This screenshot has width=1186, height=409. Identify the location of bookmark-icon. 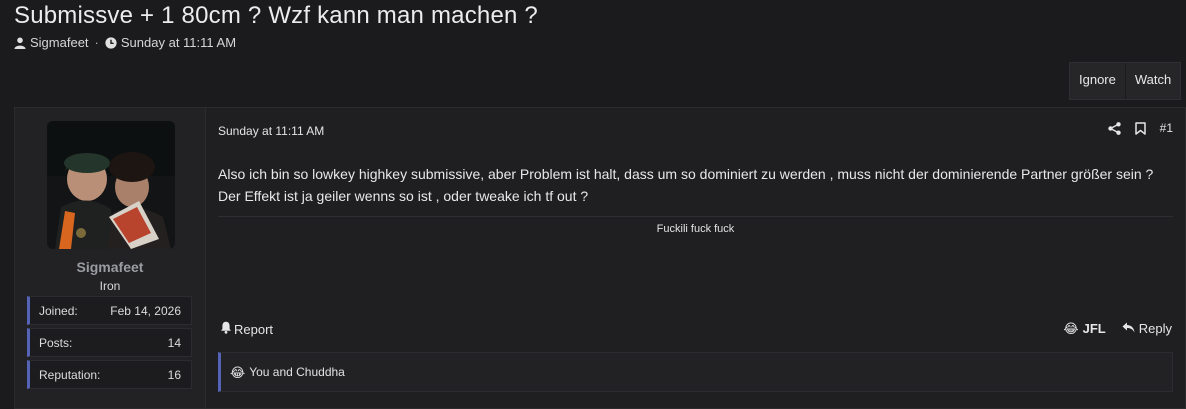
(1140, 128).